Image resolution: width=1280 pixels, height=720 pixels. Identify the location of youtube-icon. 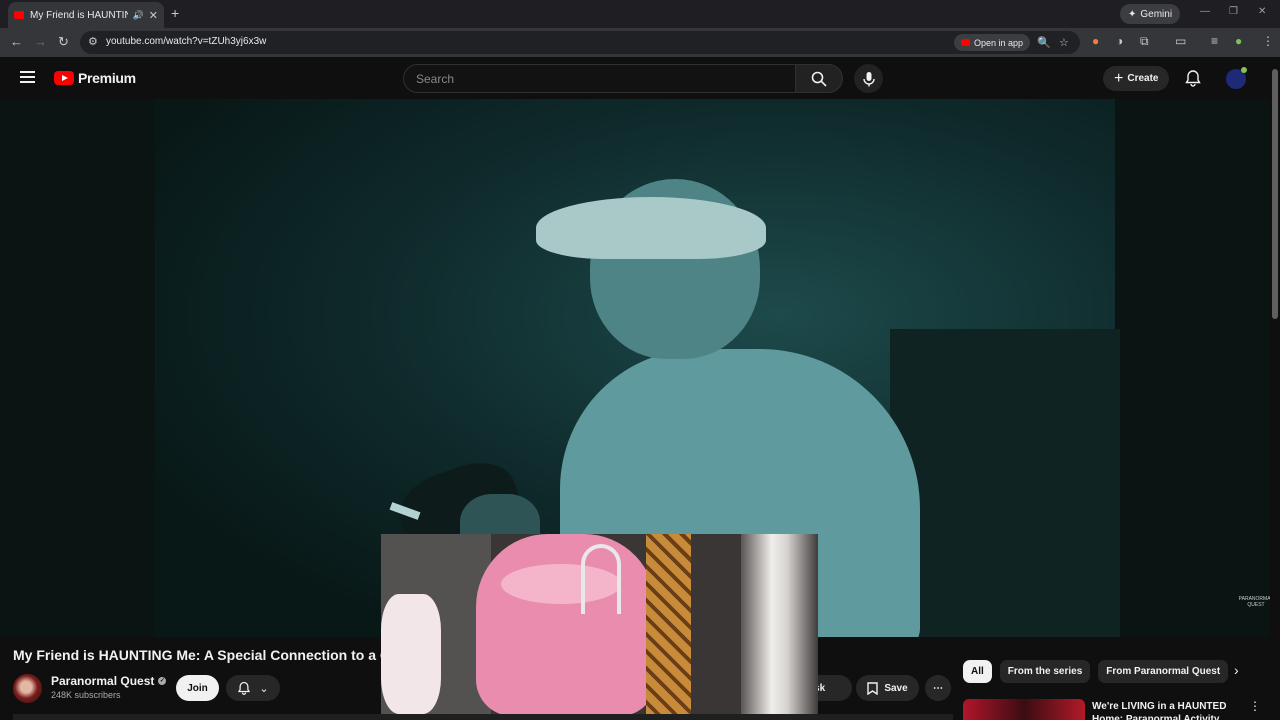
(965, 42).